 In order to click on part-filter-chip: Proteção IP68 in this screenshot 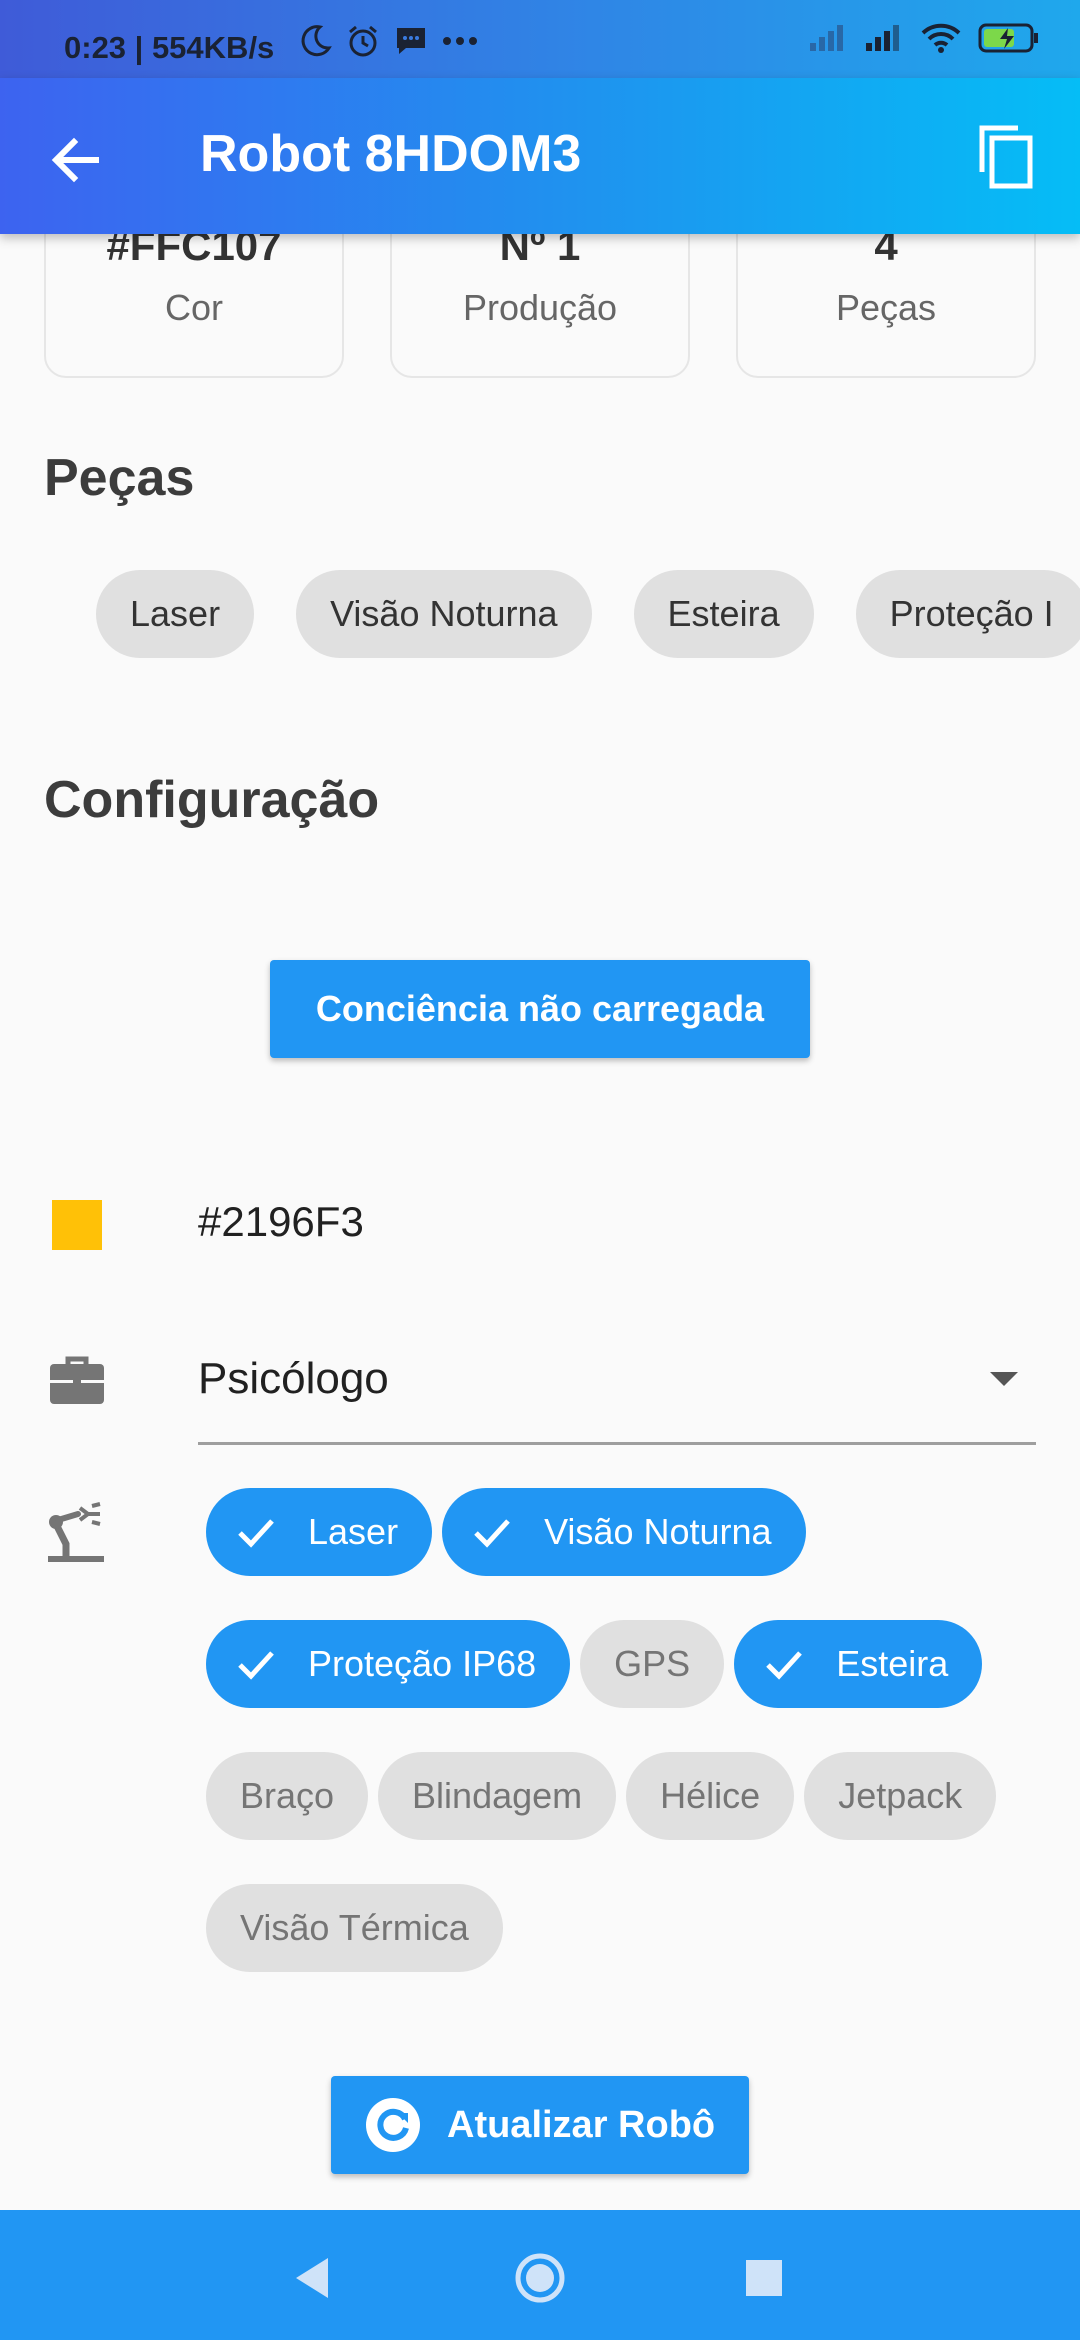, I will do `click(388, 1664)`.